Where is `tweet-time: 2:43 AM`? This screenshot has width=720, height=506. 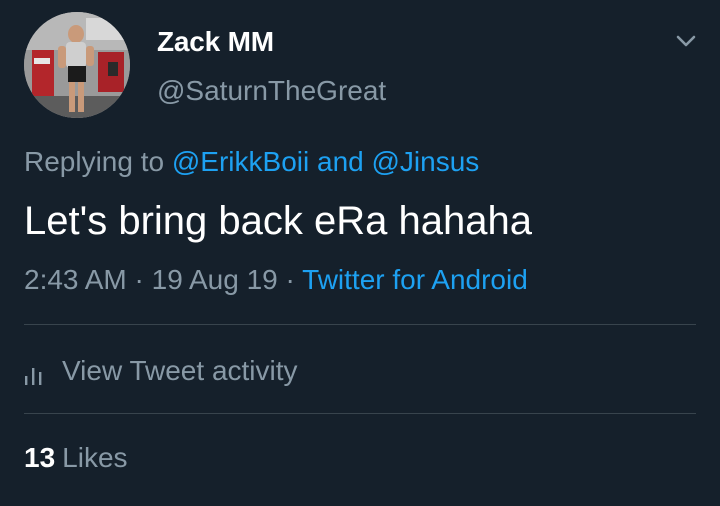 tweet-time: 2:43 AM is located at coordinates (75, 279).